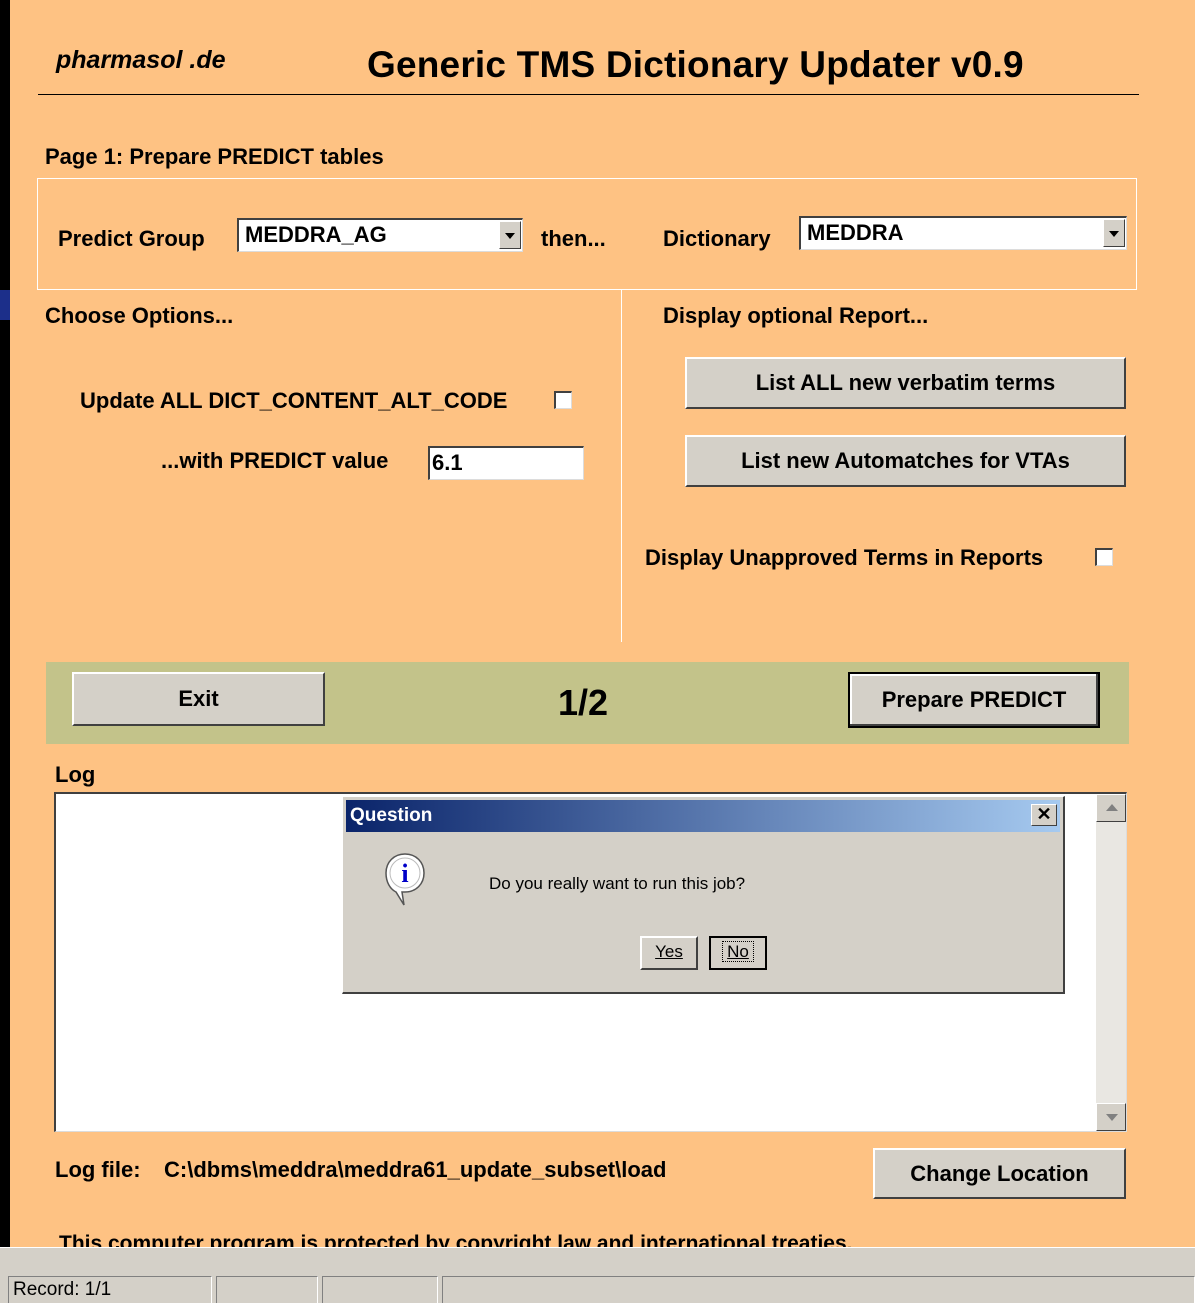 This screenshot has height=1303, width=1195. What do you see at coordinates (316, 234) in the screenshot?
I see `predict-group-value: MEDDRA_AG` at bounding box center [316, 234].